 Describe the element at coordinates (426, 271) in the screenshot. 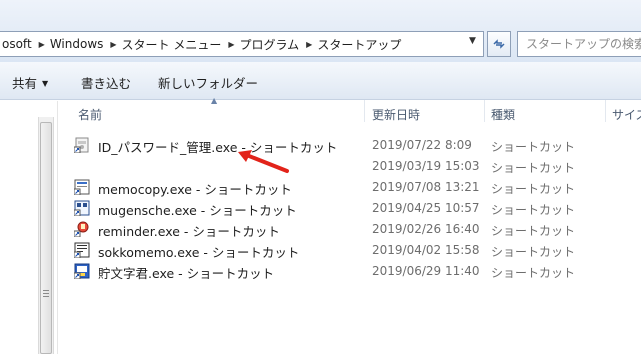

I see `file-date: 2019/06/29 11:40` at that location.